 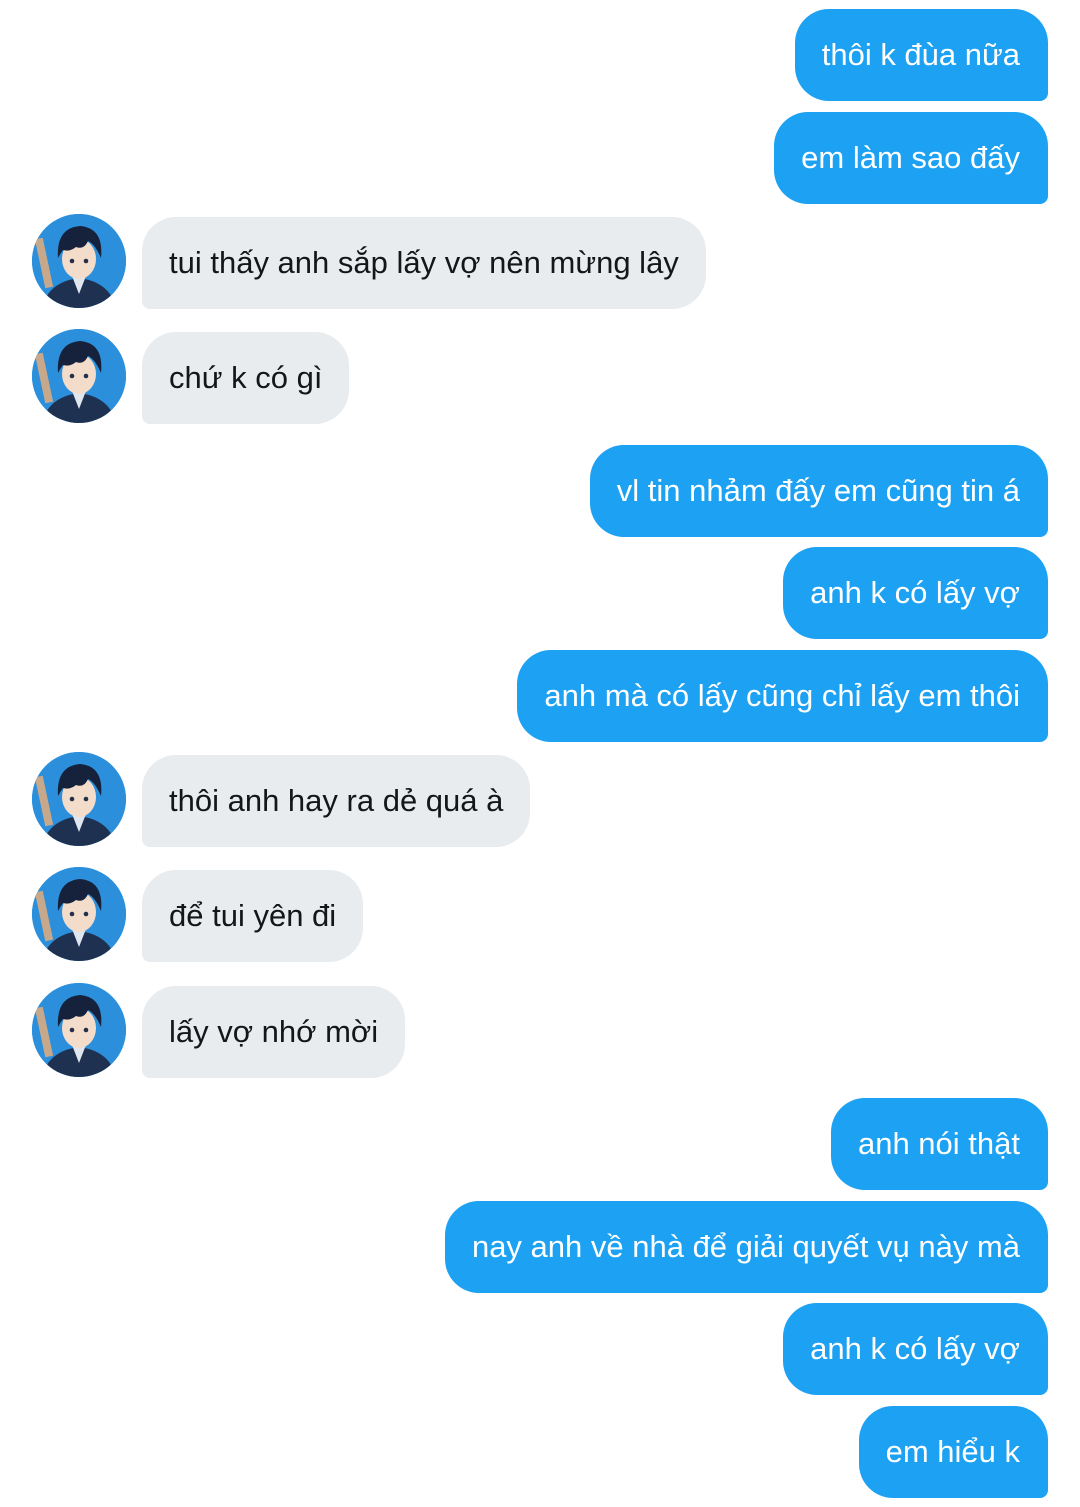 I want to click on message-text: vl tin nhảm đấy em cũng tin á, so click(x=818, y=490).